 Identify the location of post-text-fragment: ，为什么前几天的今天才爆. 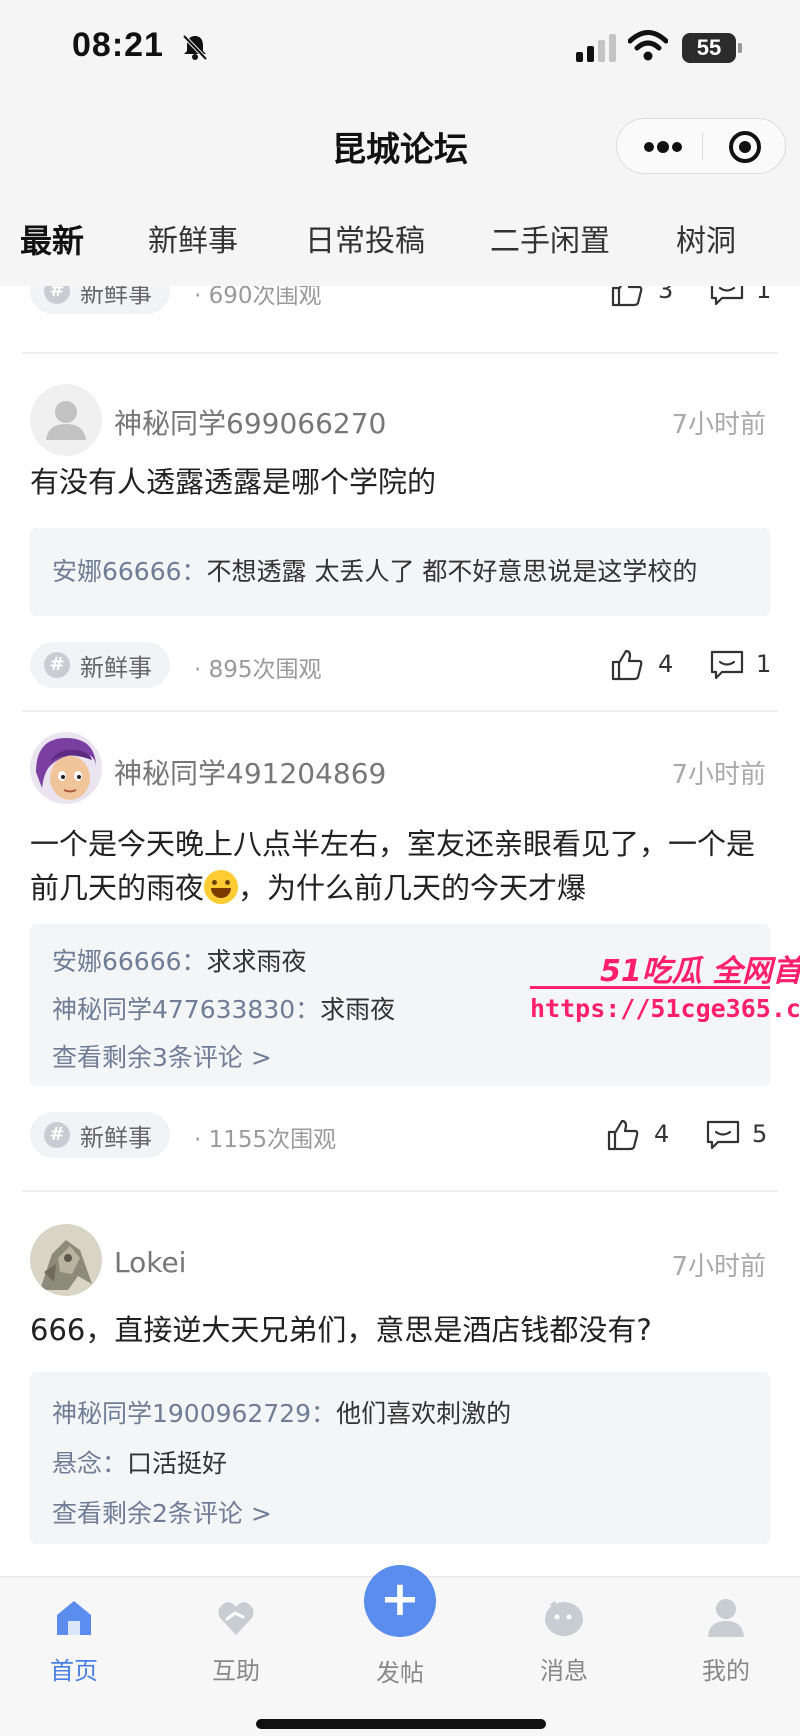
(412, 888).